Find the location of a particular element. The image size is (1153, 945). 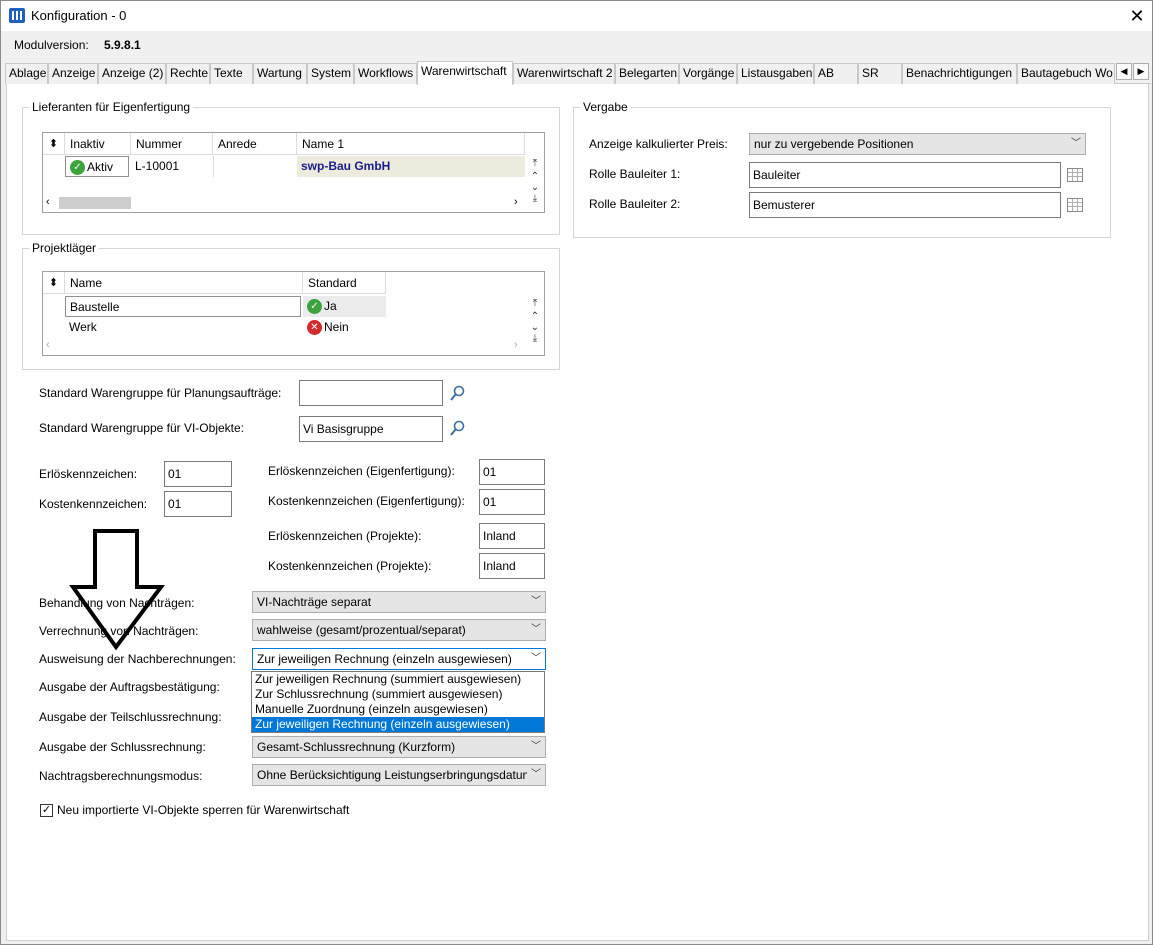

tab-scroll-right-icon: ▶ is located at coordinates (1141, 71).